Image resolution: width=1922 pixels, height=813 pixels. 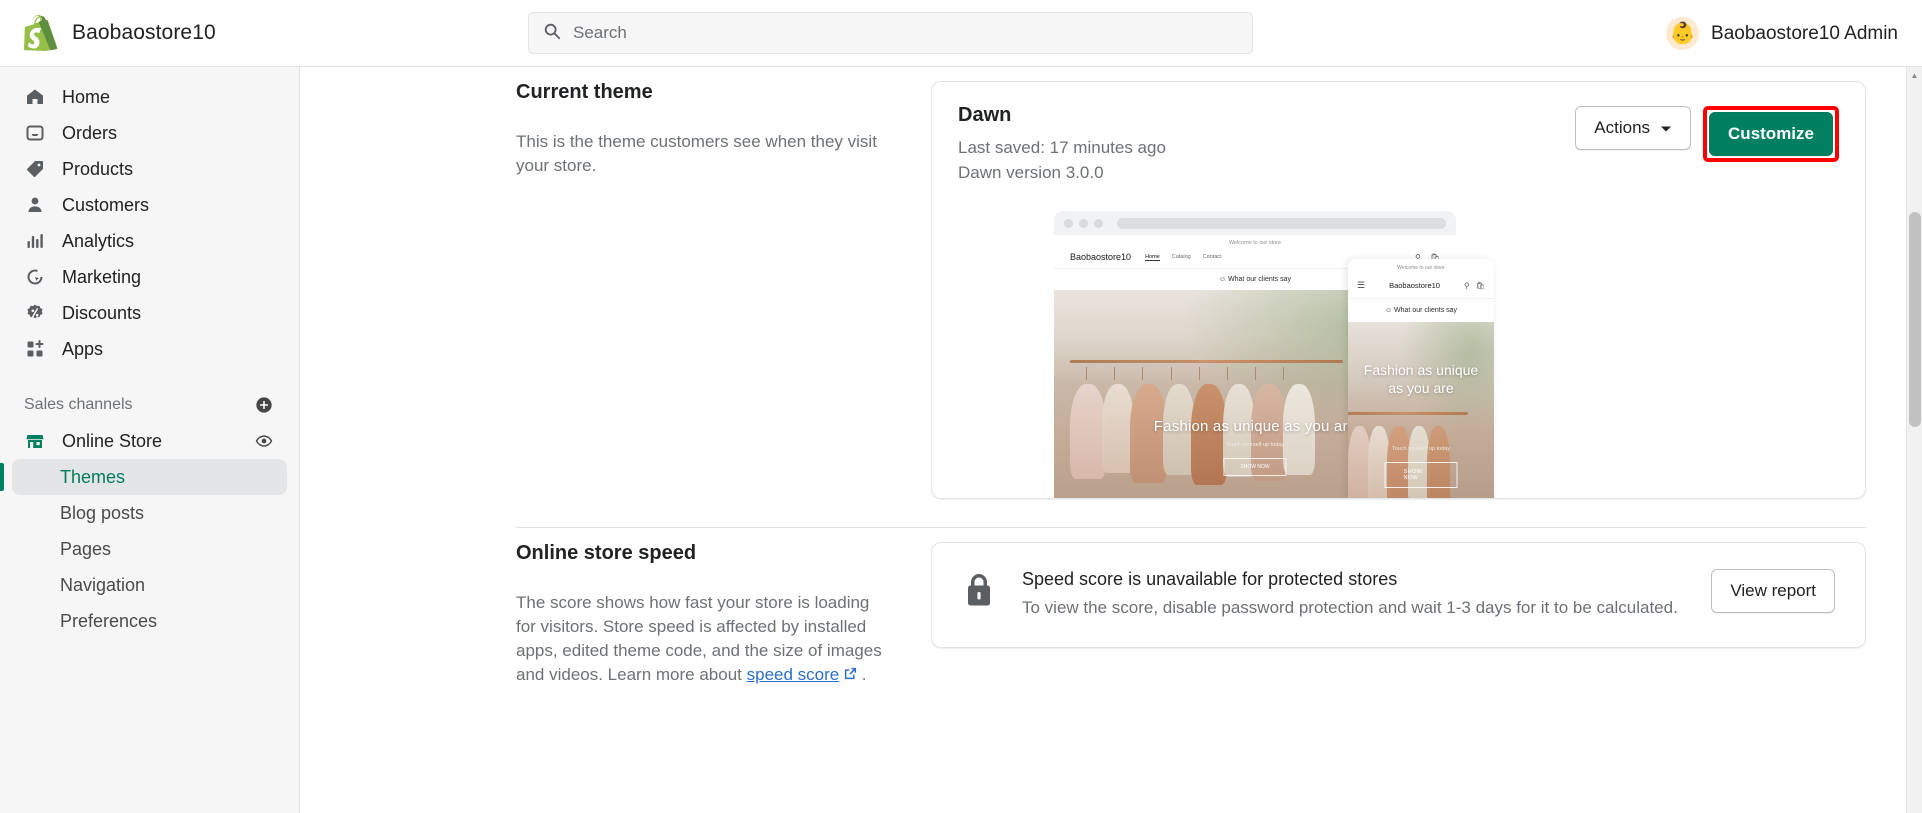 I want to click on sidebar-item-label: Apps, so click(x=83, y=348).